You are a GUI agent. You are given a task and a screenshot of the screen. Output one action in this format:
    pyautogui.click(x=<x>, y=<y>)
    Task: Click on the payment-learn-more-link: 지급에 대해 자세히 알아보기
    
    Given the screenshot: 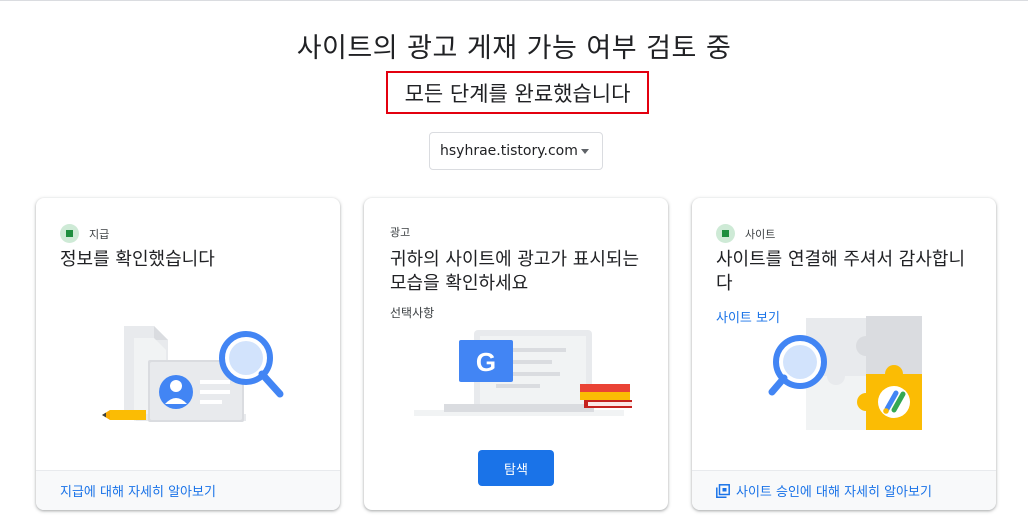 What is the action you would take?
    pyautogui.click(x=138, y=490)
    